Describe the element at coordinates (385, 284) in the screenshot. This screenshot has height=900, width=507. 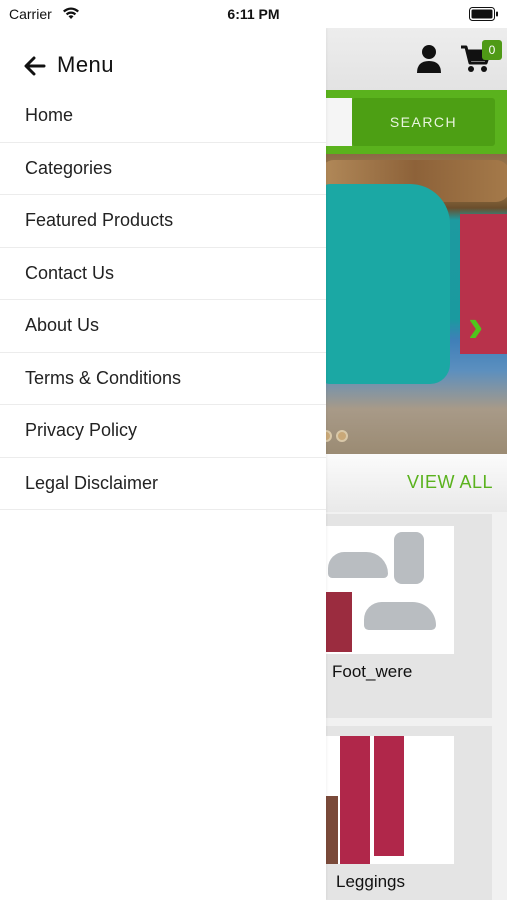
I see `banner-image-detail` at that location.